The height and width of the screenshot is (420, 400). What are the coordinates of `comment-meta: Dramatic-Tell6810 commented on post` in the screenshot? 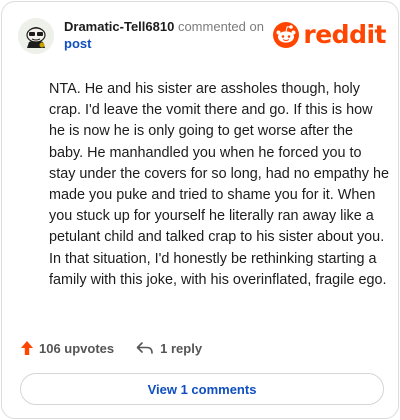 It's located at (164, 35).